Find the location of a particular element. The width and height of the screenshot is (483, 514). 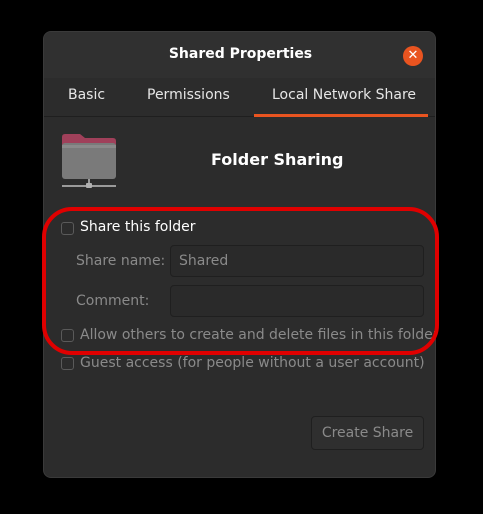

comment-input is located at coordinates (297, 301).